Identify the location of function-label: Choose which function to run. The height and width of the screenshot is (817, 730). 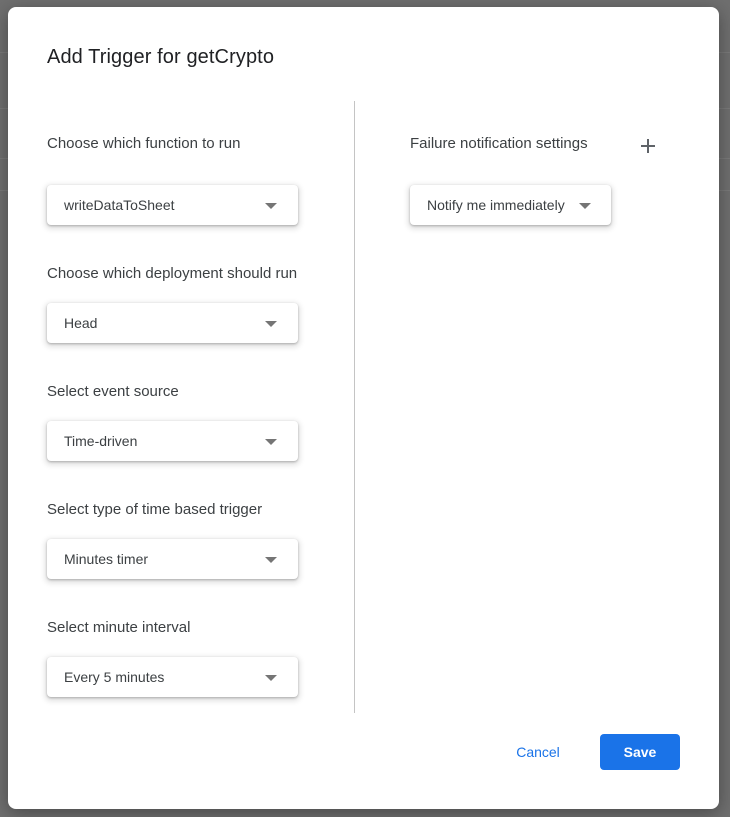
(144, 143).